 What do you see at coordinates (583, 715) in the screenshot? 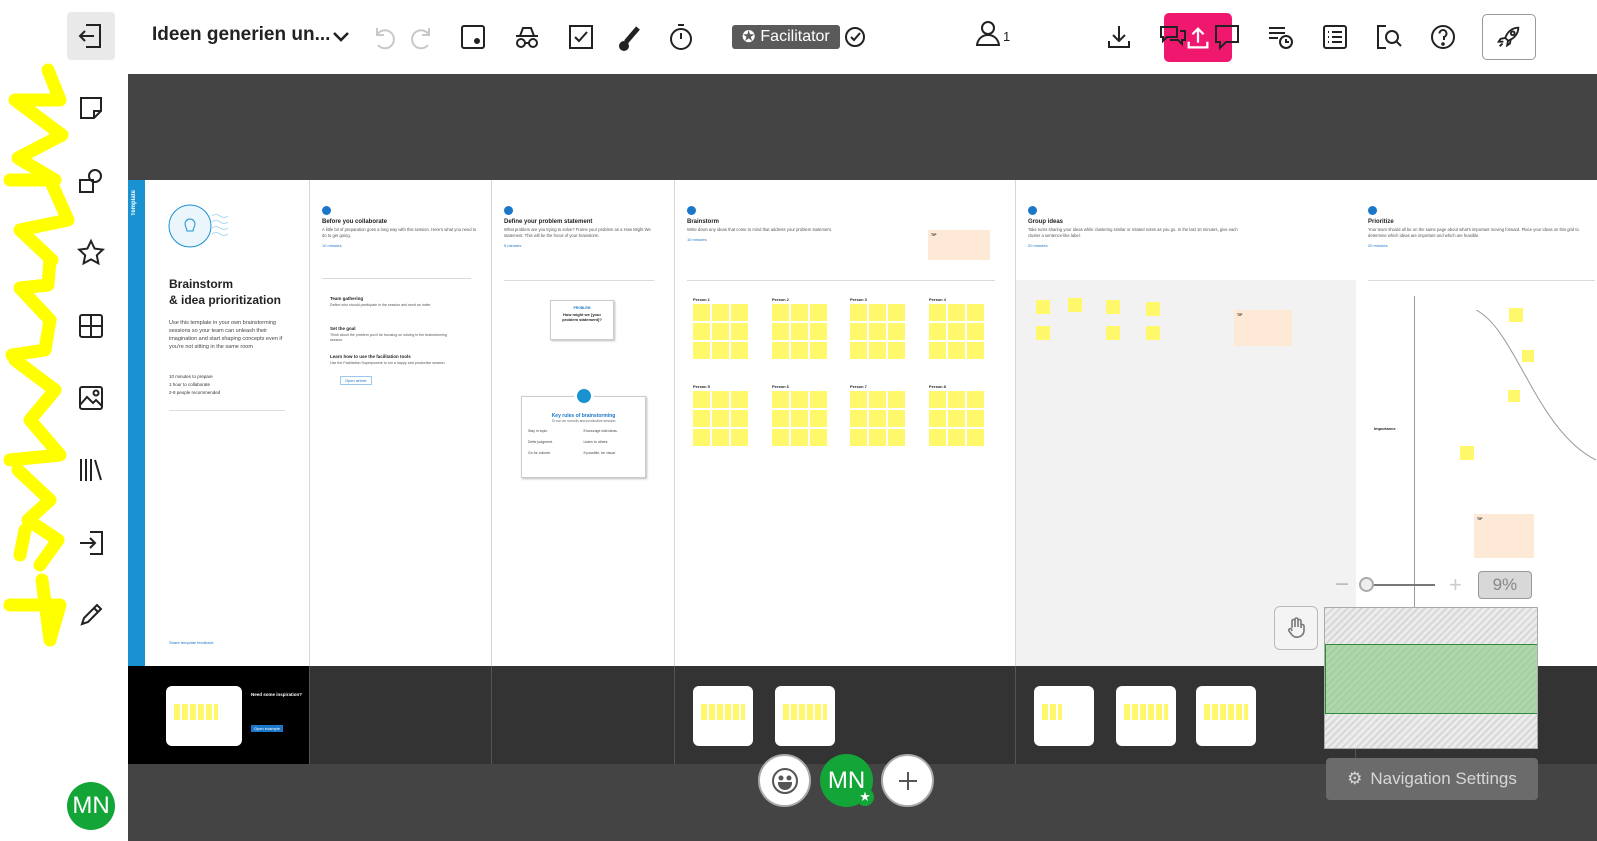
I see `strip-seg-define` at bounding box center [583, 715].